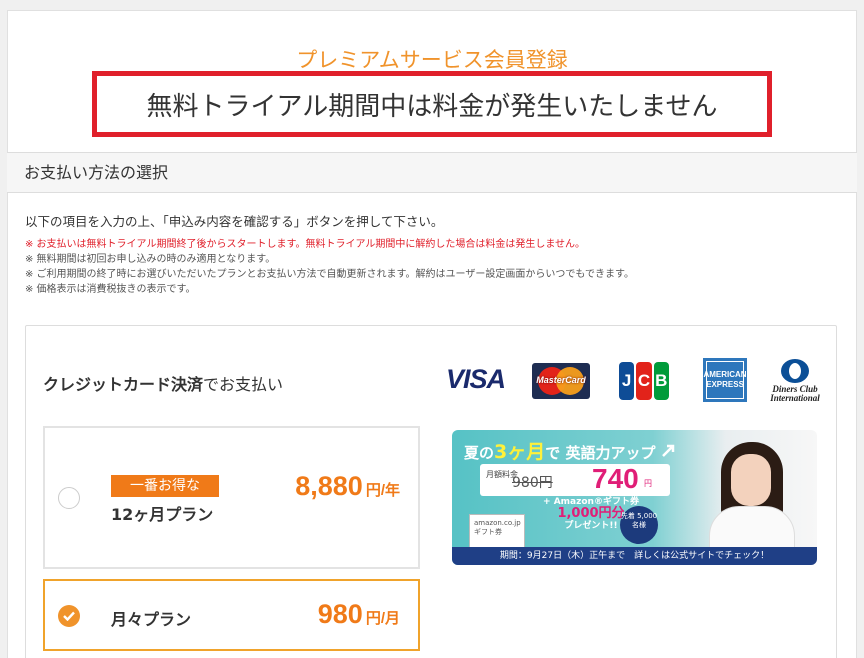  What do you see at coordinates (749, 496) in the screenshot?
I see `promo-model-image` at bounding box center [749, 496].